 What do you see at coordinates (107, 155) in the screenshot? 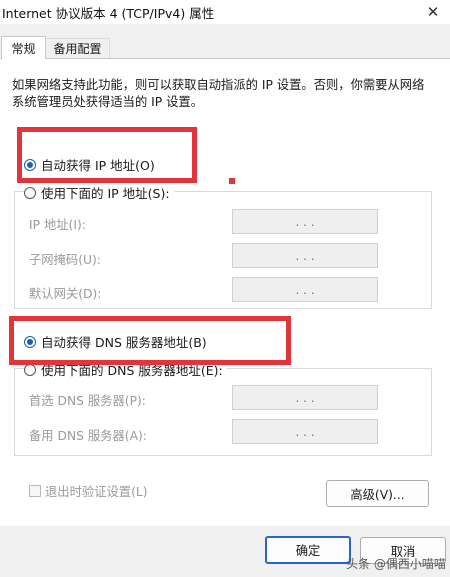
I see `highlight-auto-ip` at bounding box center [107, 155].